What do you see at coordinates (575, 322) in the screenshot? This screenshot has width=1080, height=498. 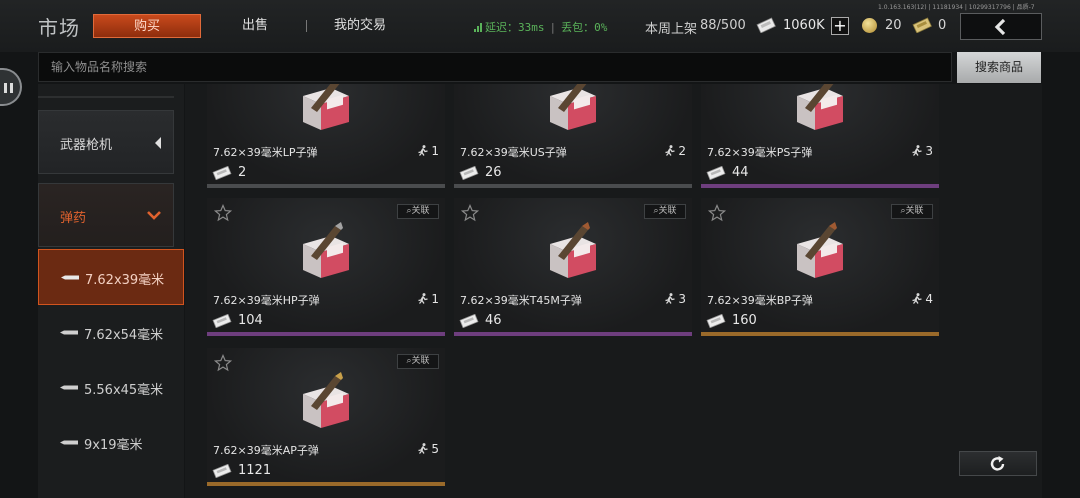 I see `price-row: 46` at bounding box center [575, 322].